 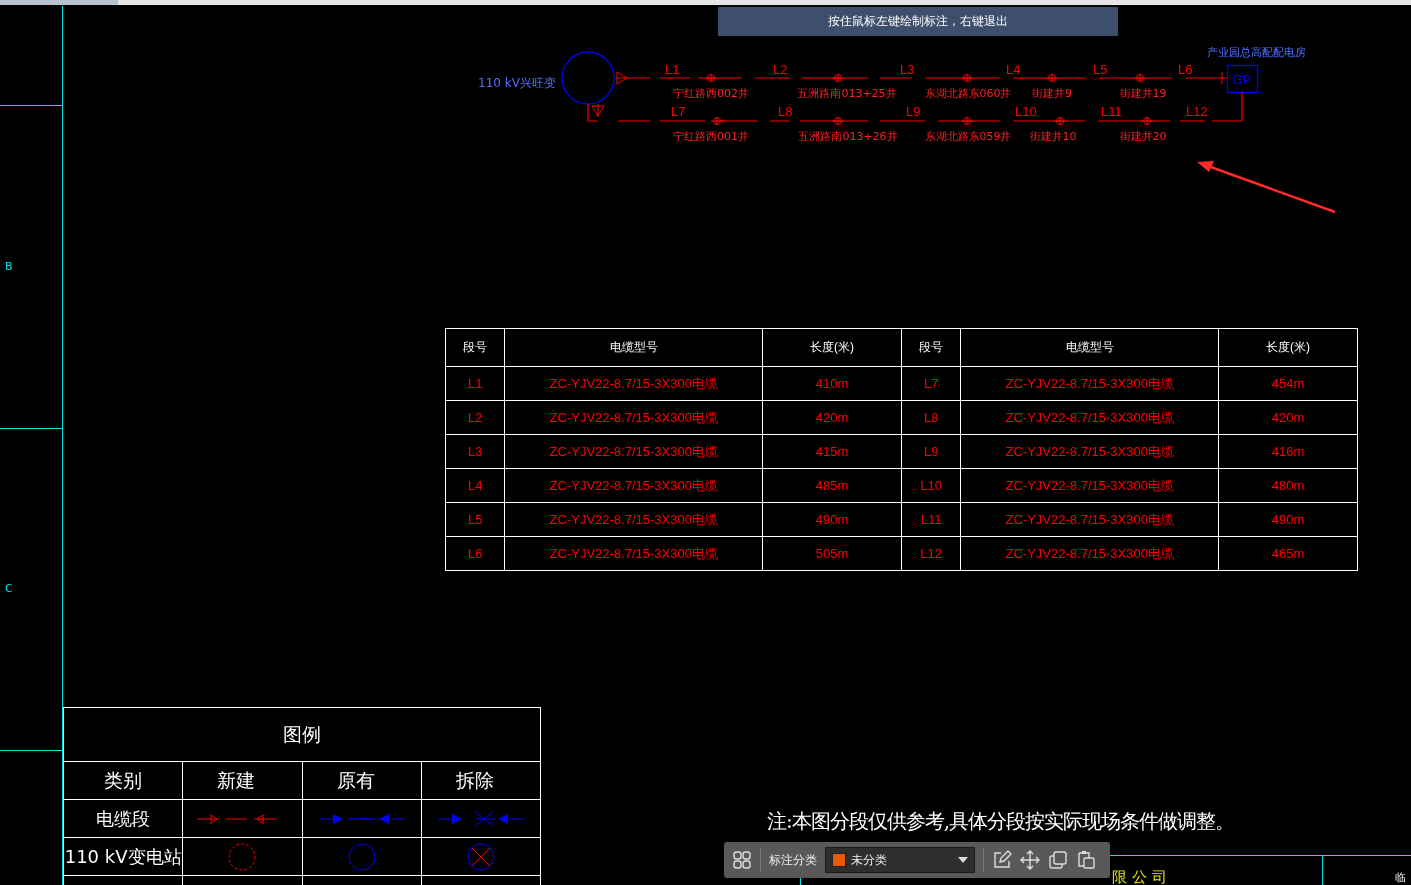 I want to click on table-cell: L11, so click(x=931, y=519).